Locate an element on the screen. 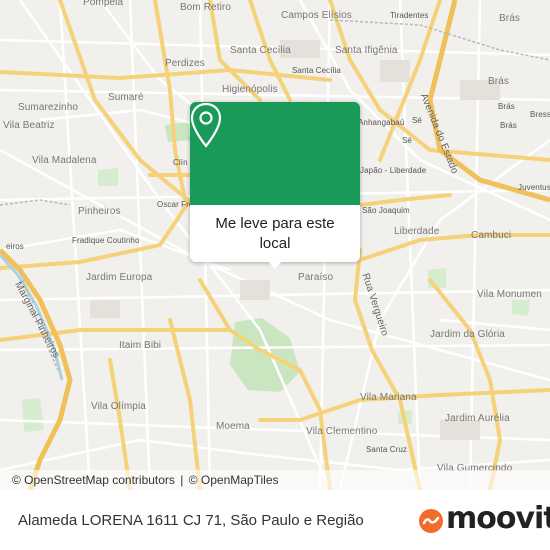  map-label: Santa Cruz is located at coordinates (387, 449).